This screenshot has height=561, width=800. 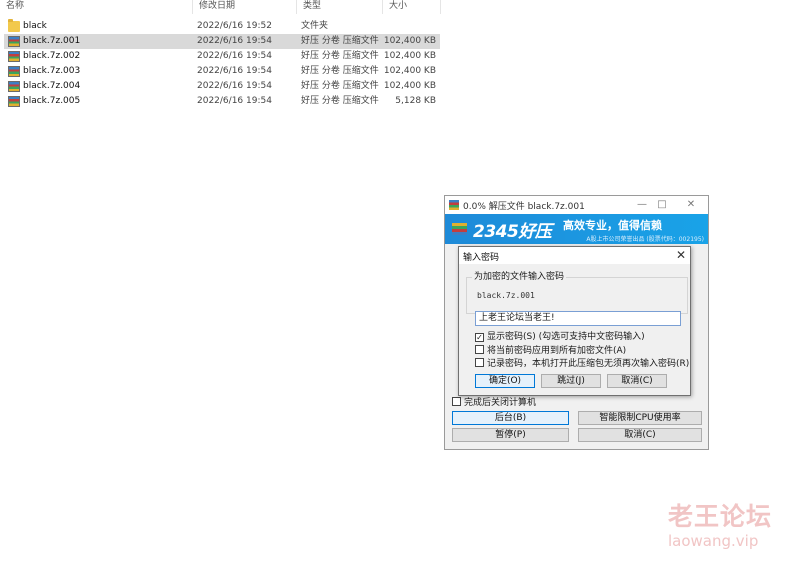 I want to click on apply-all-label: 将当前密码应用到所有加密文件(A), so click(x=557, y=351).